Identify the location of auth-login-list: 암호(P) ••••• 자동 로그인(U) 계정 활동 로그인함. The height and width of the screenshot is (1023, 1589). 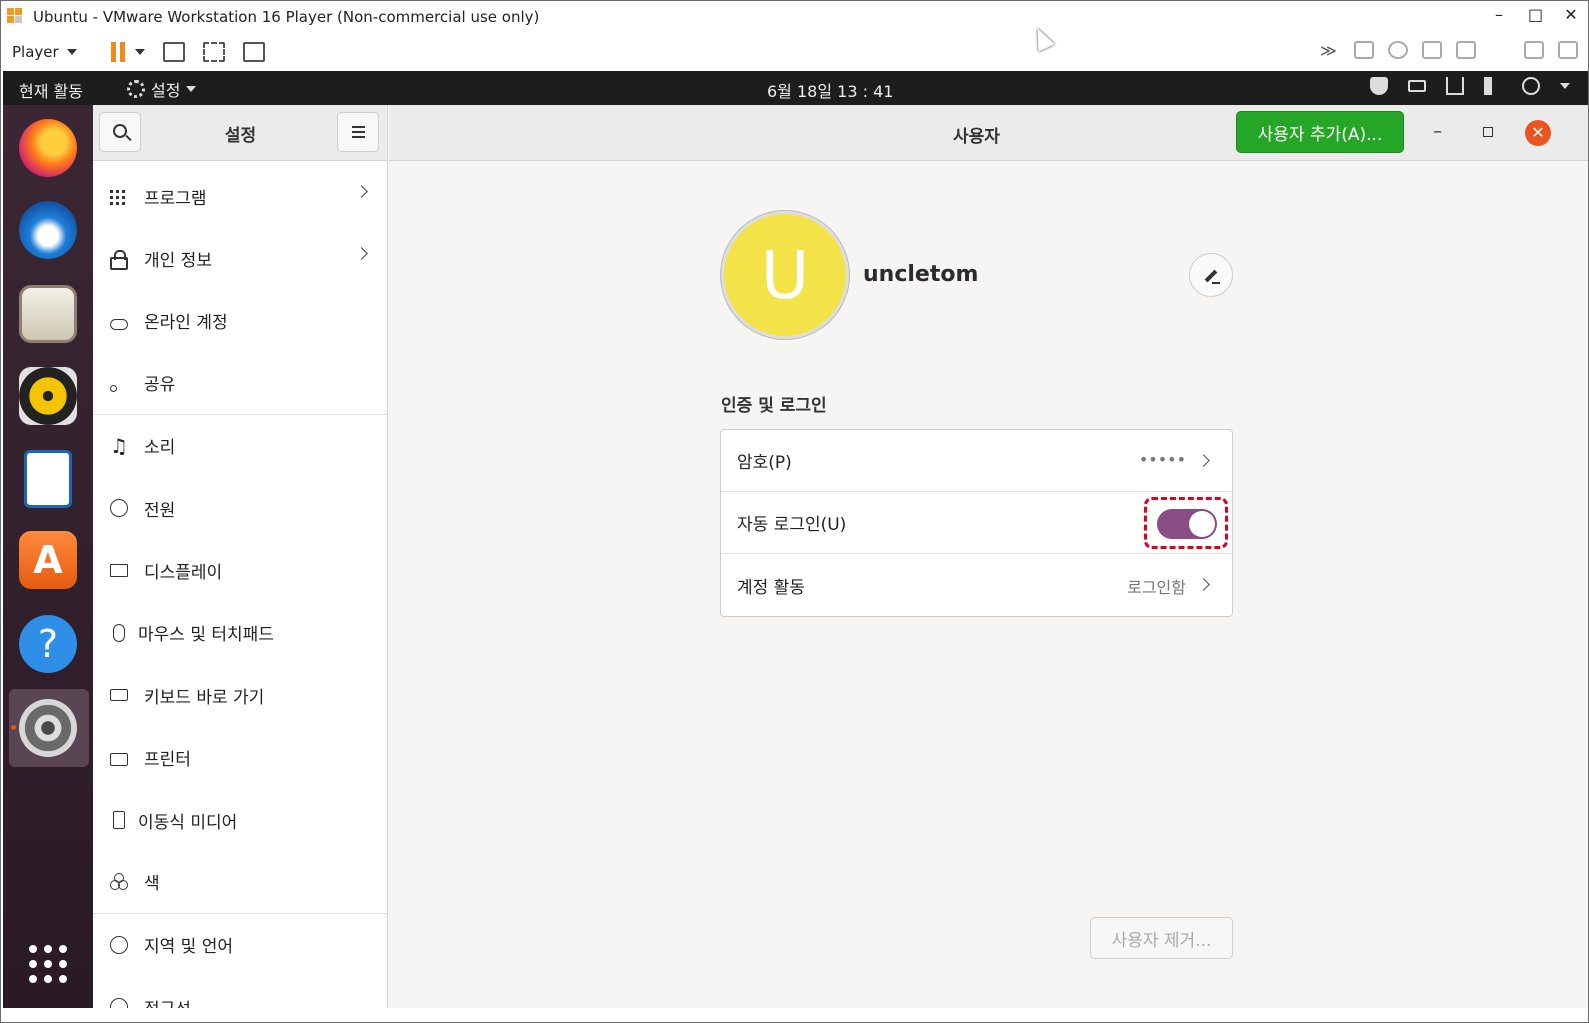
(976, 523).